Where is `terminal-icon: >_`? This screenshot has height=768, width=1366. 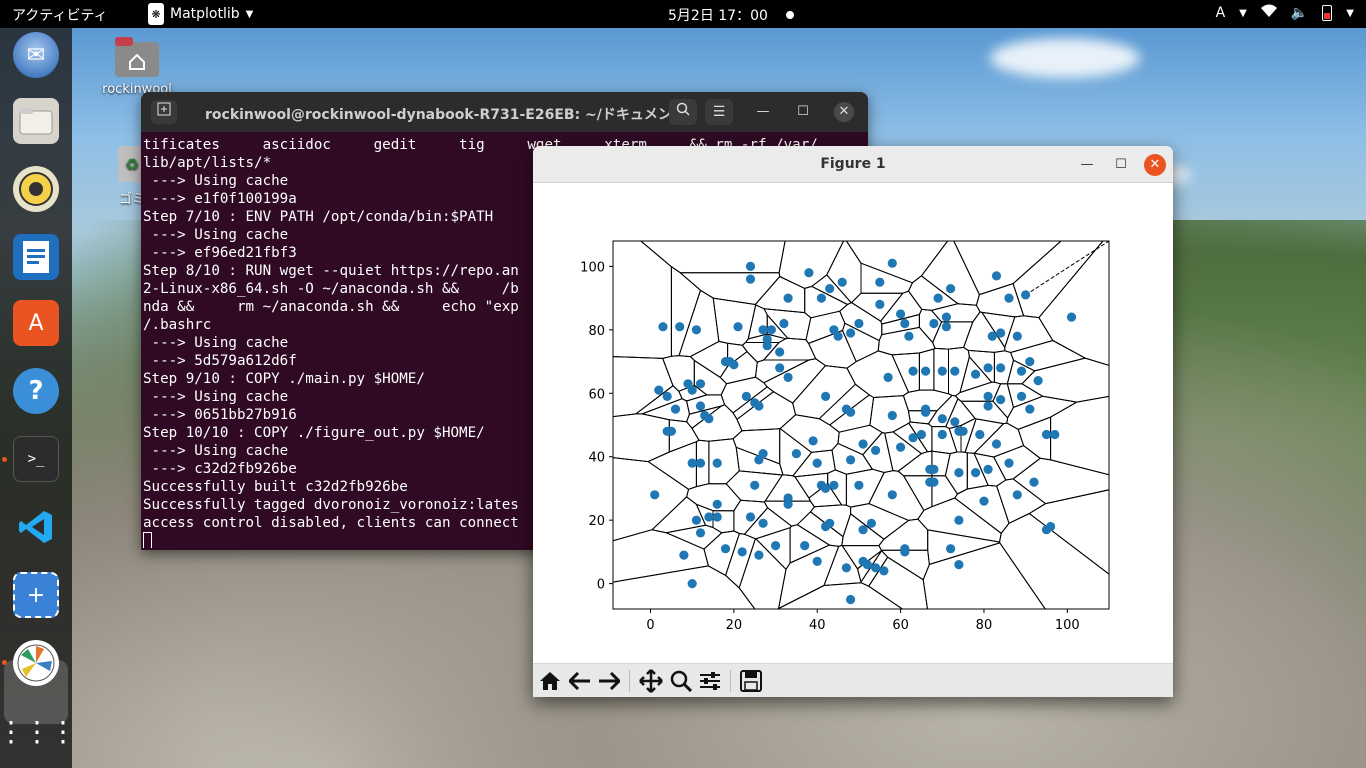 terminal-icon: >_ is located at coordinates (36, 459).